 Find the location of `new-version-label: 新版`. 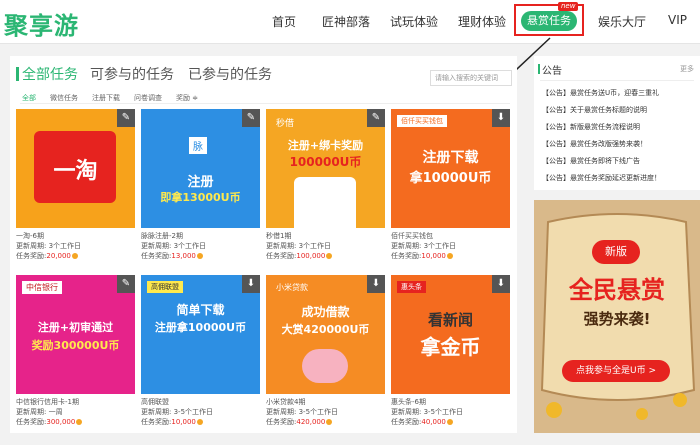

new-version-label: 新版 is located at coordinates (616, 252).